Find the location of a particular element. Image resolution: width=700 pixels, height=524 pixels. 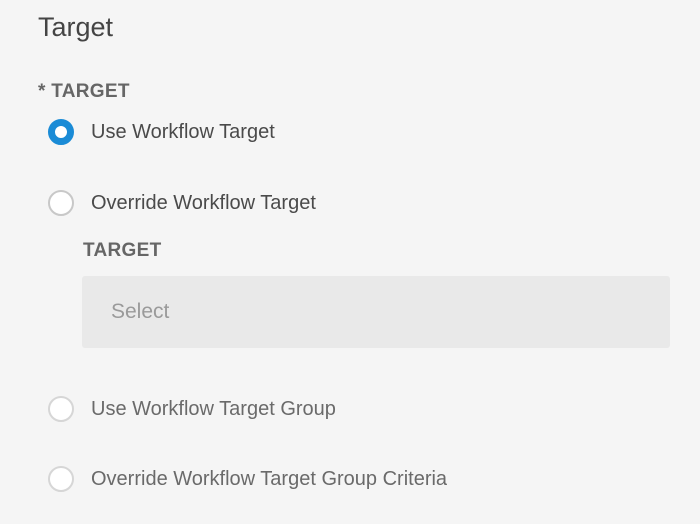

radio-selected-icon is located at coordinates (61, 132).